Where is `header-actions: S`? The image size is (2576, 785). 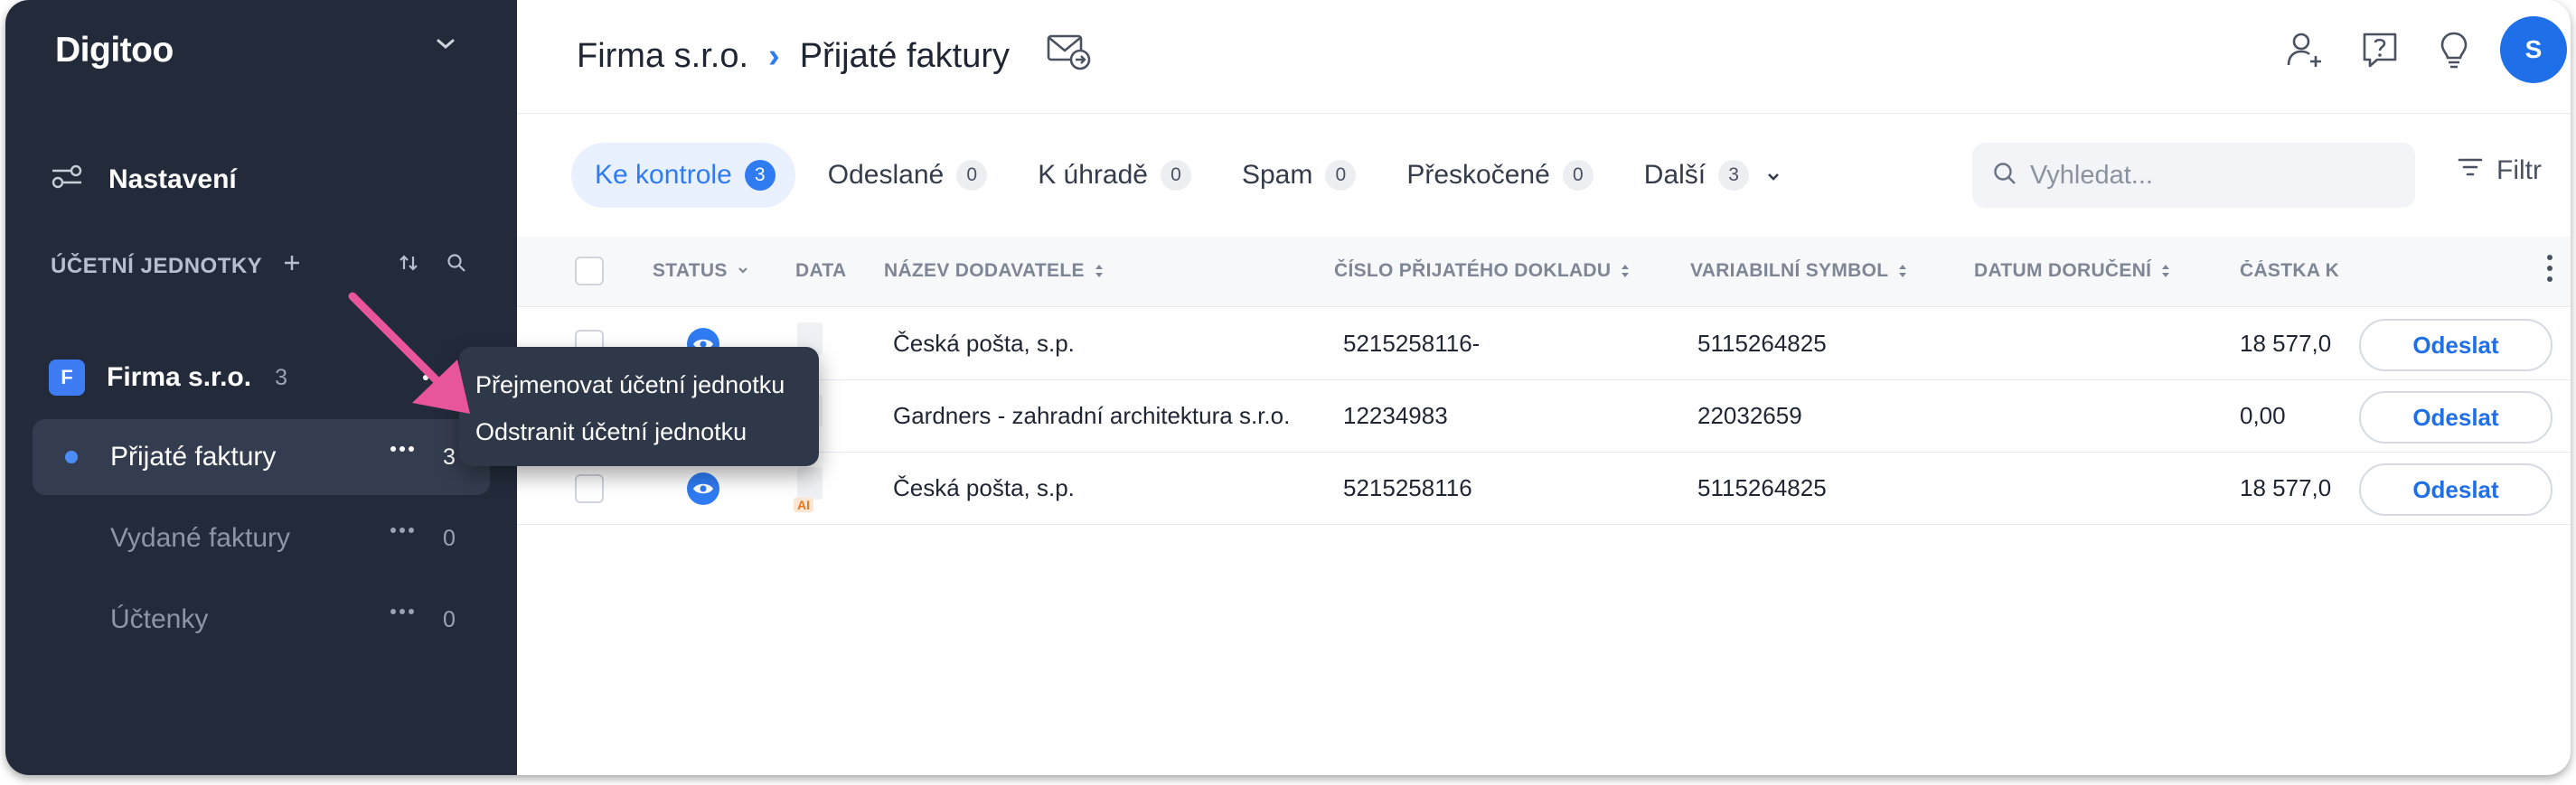 header-actions: S is located at coordinates (2423, 49).